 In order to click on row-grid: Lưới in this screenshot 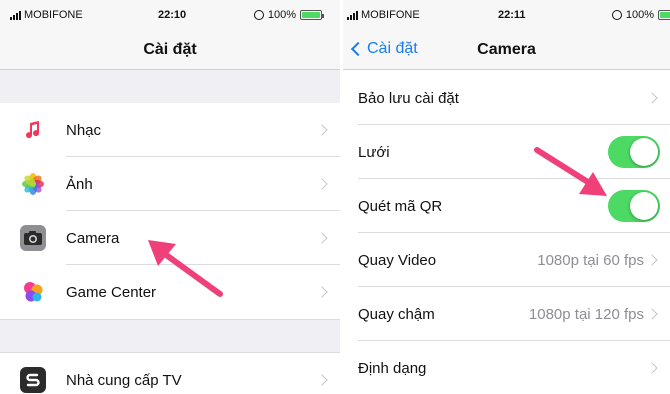, I will do `click(506, 152)`.